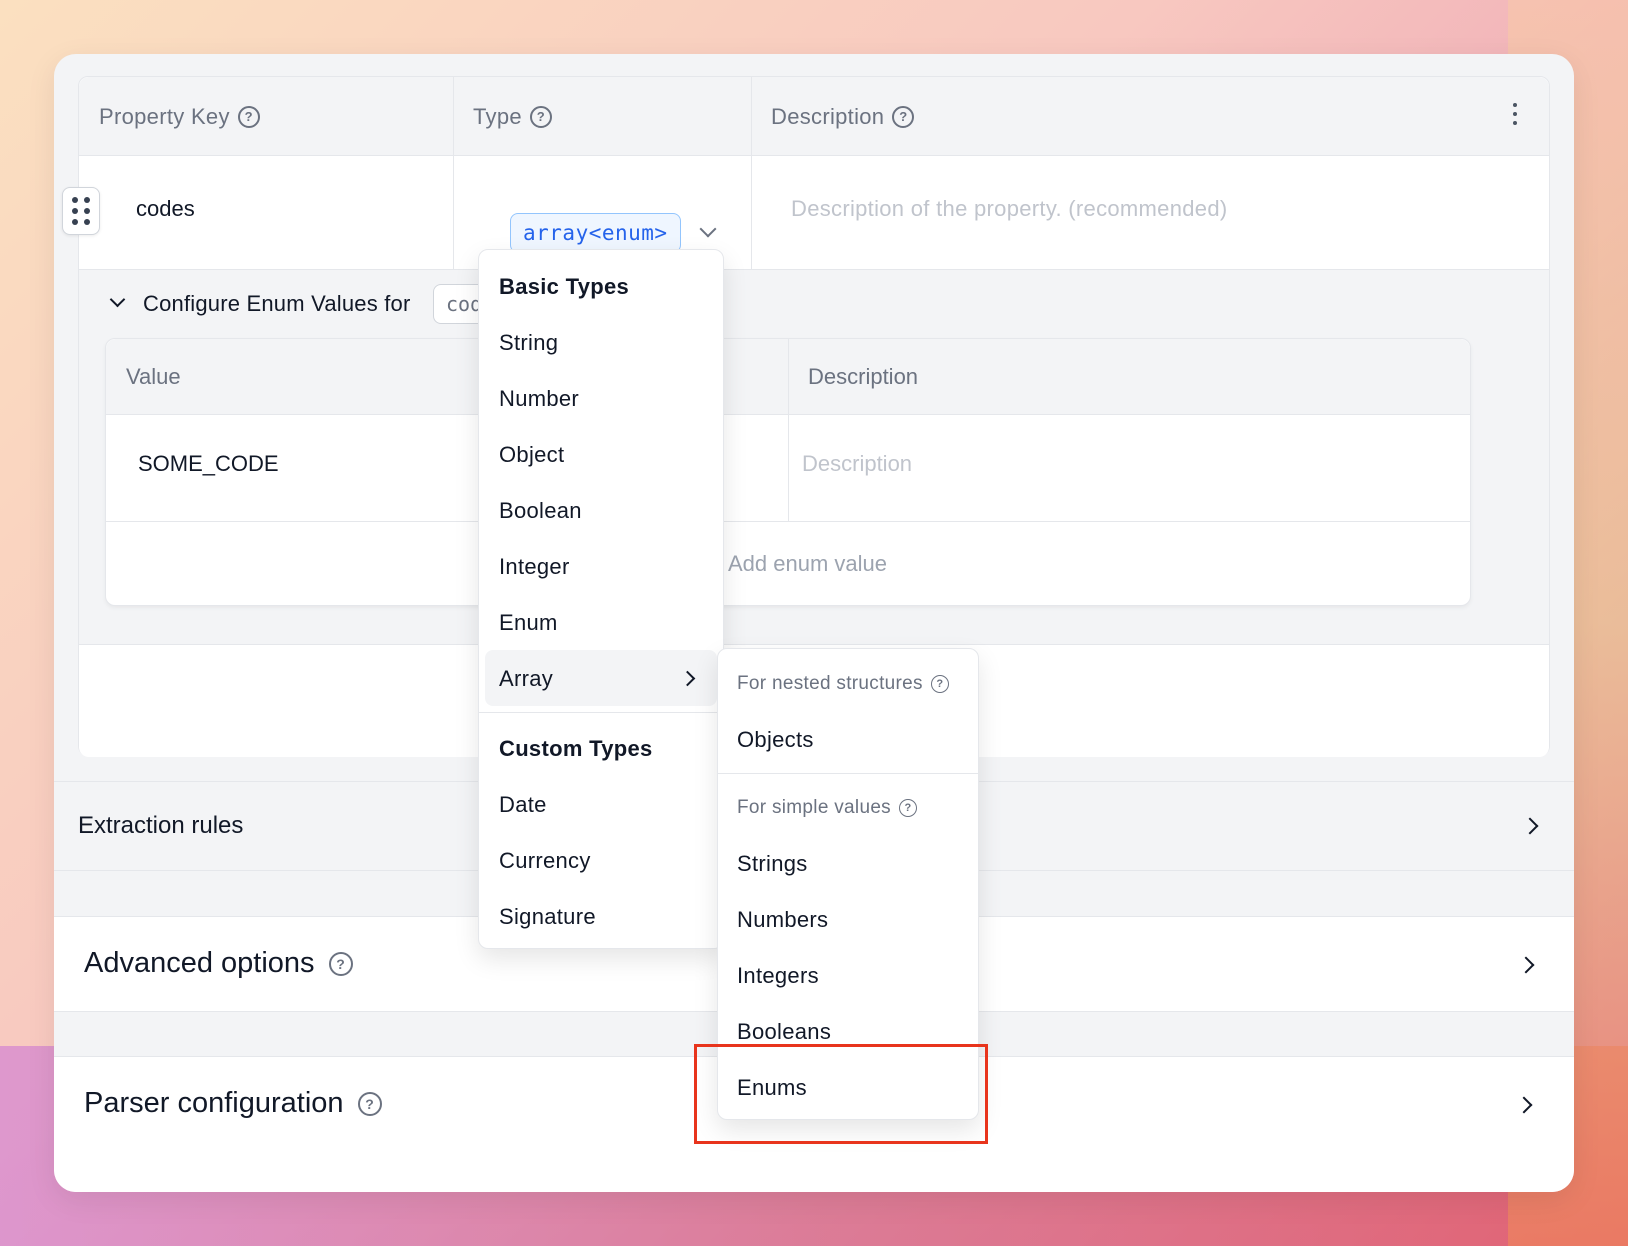  Describe the element at coordinates (782, 920) in the screenshot. I see `submenu-item-numbers: Numbers` at that location.